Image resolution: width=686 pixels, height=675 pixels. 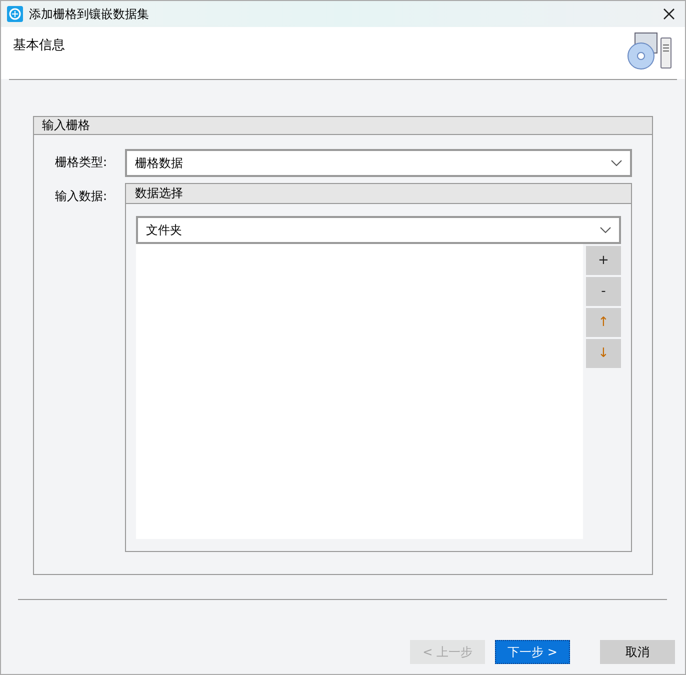 I want to click on window-title: 添加栅格到镶嵌数据集, so click(x=89, y=14).